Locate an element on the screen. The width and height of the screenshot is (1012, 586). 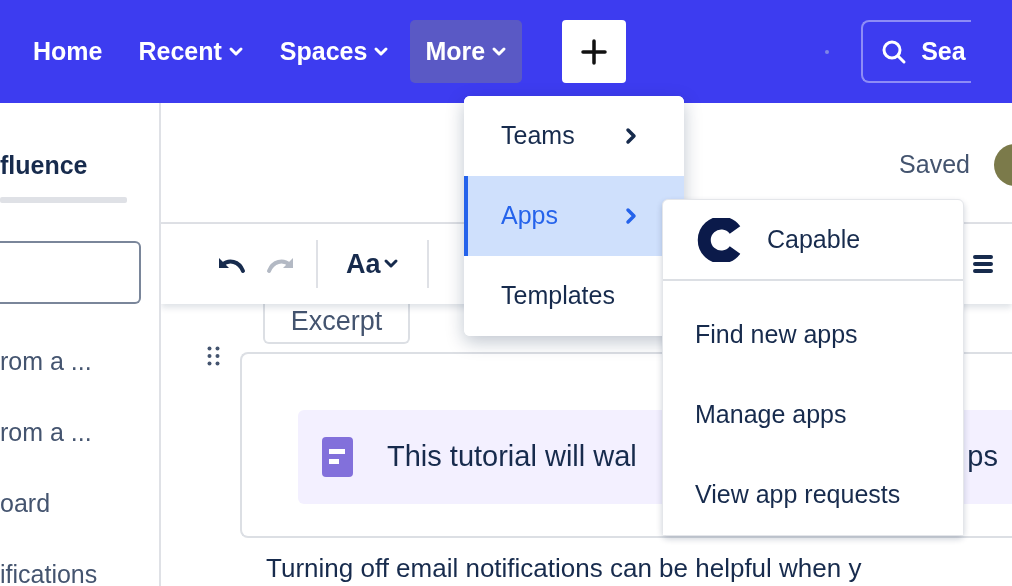
page-tree-item: ifications is located at coordinates (49, 573).